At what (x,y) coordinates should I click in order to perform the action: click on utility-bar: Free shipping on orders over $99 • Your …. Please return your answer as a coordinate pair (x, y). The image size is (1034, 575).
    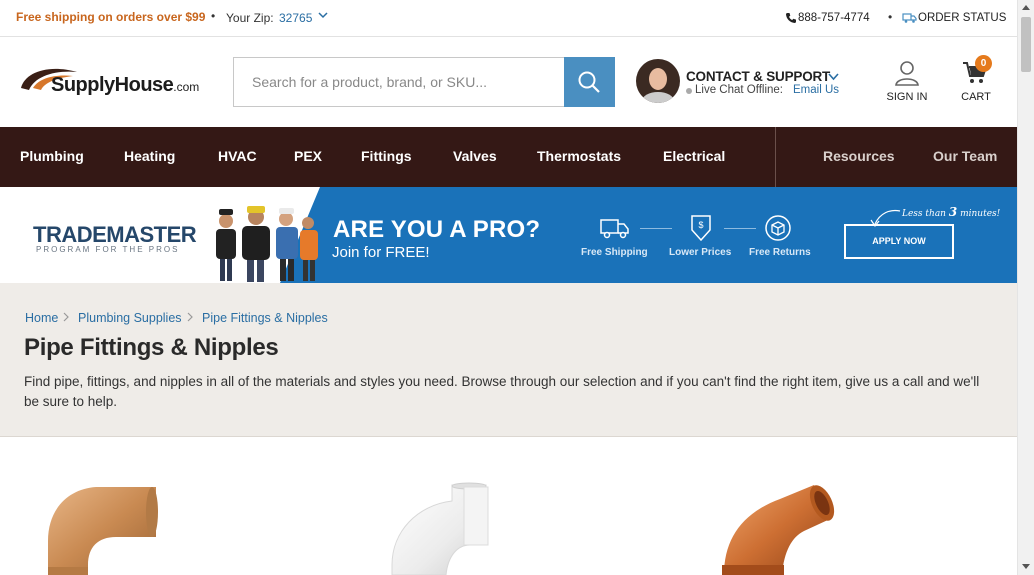
    Looking at the image, I should click on (508, 18).